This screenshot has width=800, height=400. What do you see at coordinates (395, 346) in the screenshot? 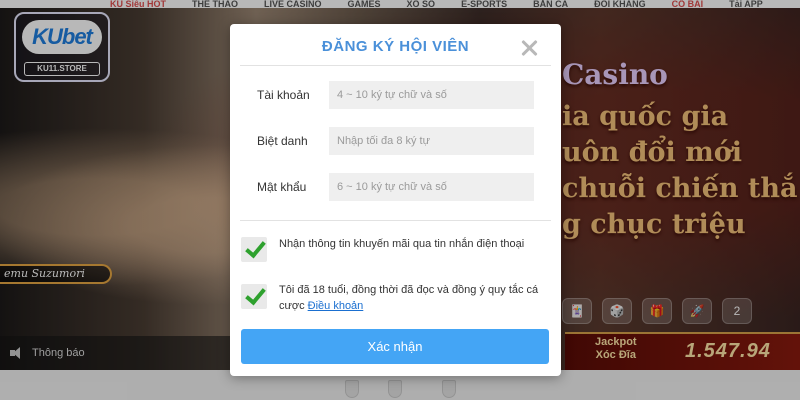
I see `confirm-button: Xác nhận` at bounding box center [395, 346].